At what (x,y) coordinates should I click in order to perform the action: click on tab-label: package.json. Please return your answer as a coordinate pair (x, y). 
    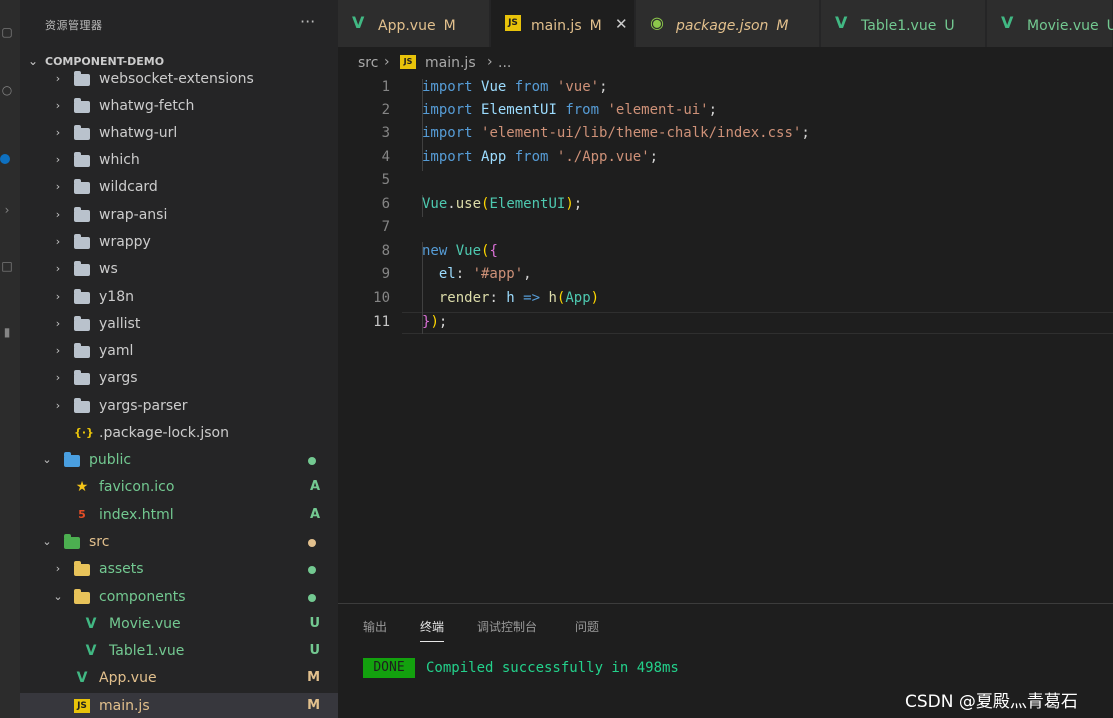
    Looking at the image, I should click on (722, 26).